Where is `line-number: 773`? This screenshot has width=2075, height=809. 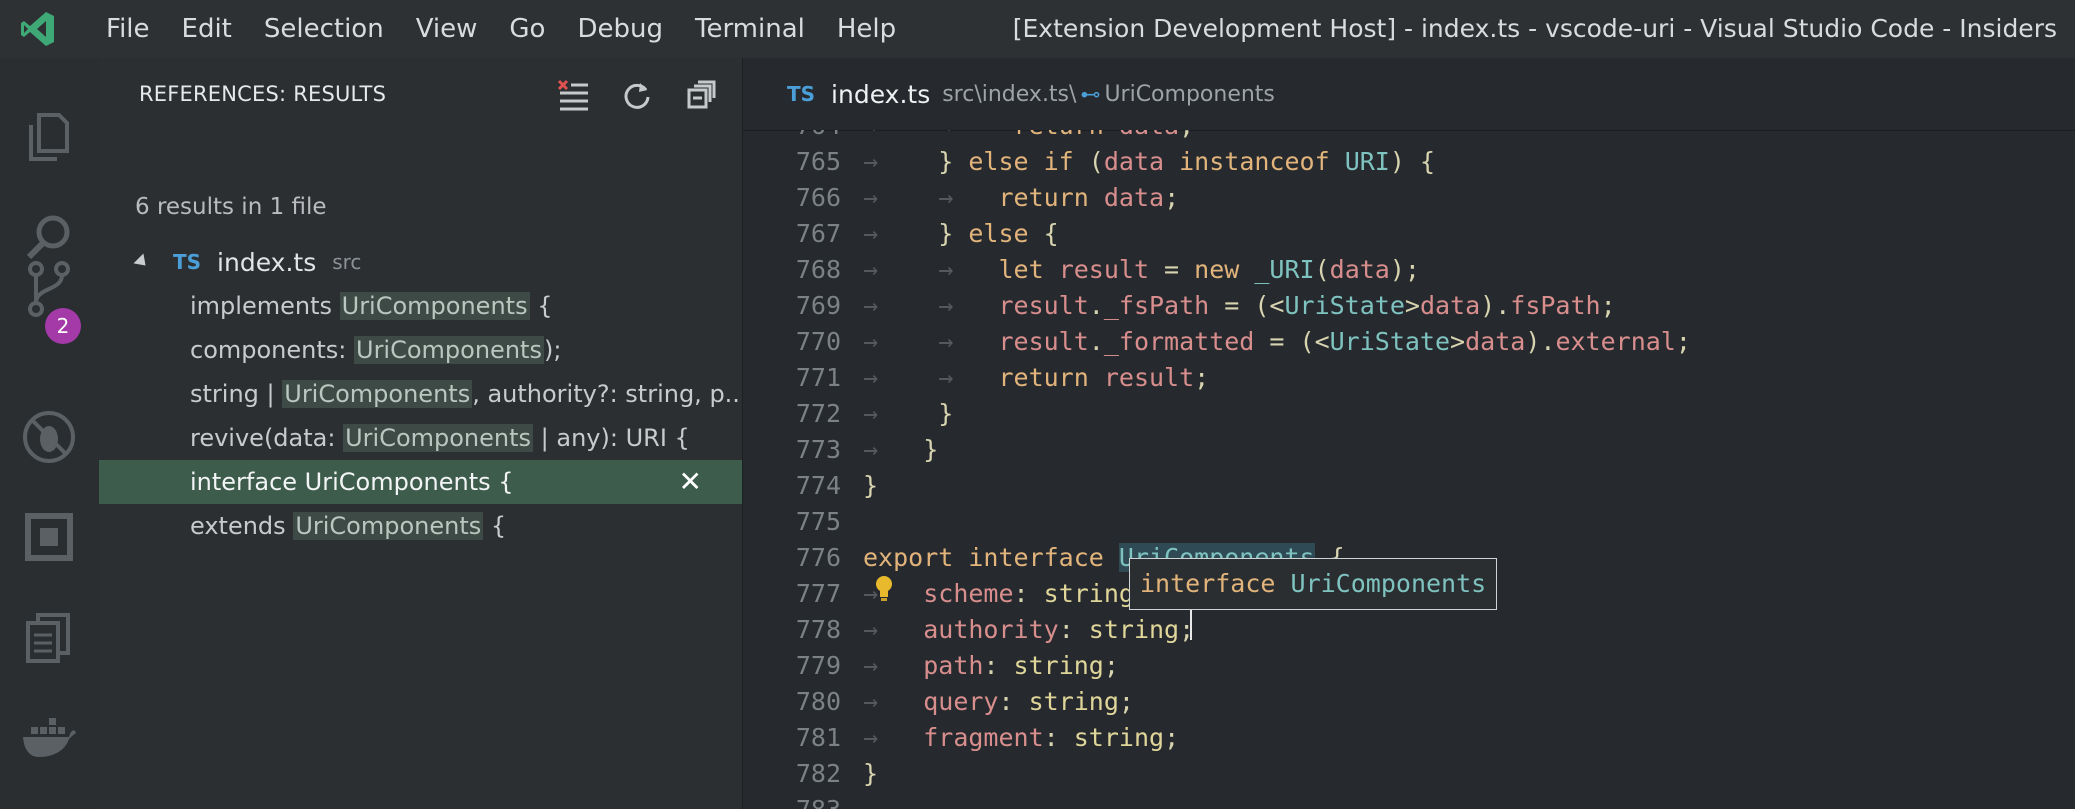
line-number: 773 is located at coordinates (818, 449).